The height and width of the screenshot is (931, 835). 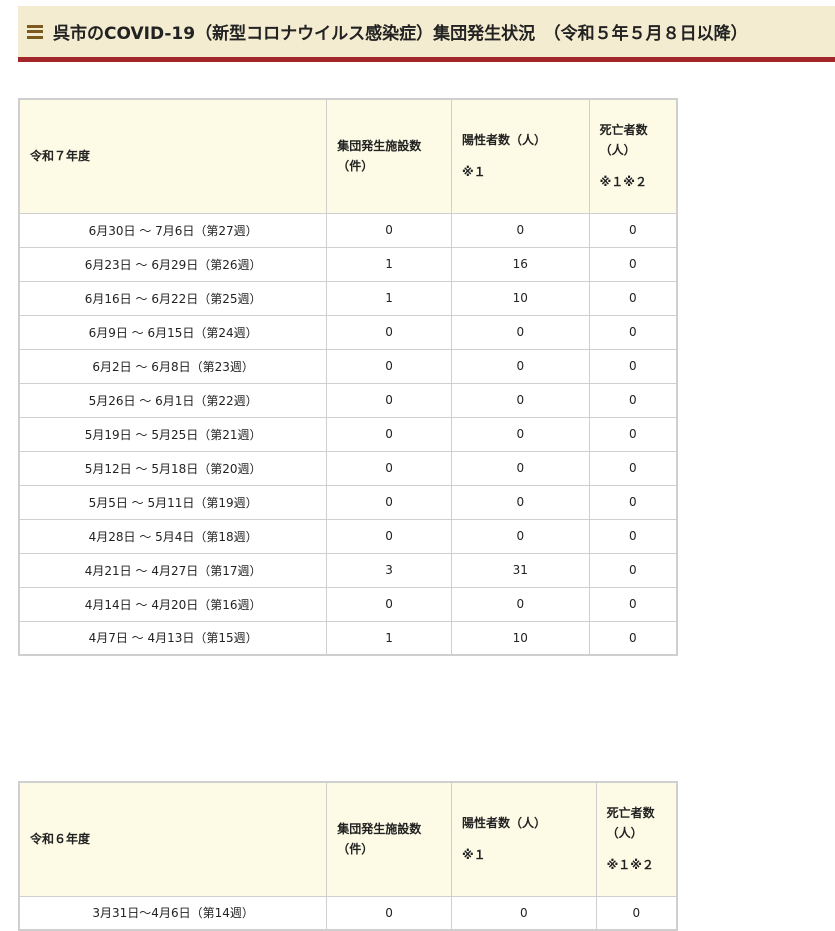 I want to click on year-header: 令和７年度, so click(x=173, y=156).